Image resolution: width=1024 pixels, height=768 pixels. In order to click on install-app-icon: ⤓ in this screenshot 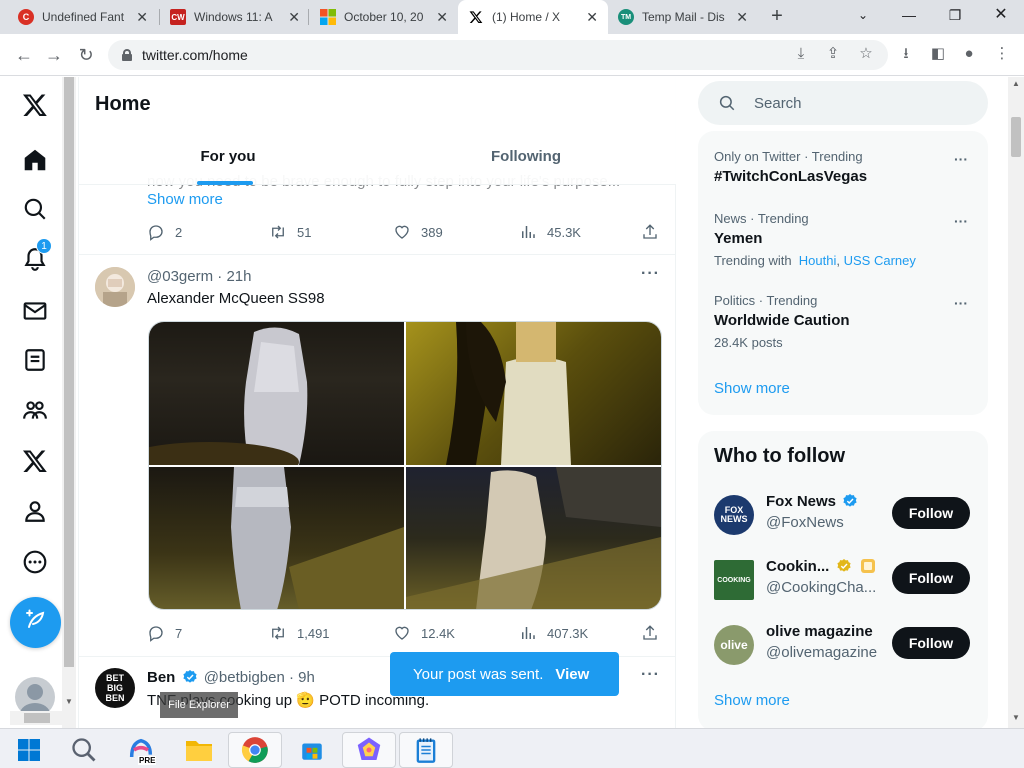, I will do `click(801, 54)`.